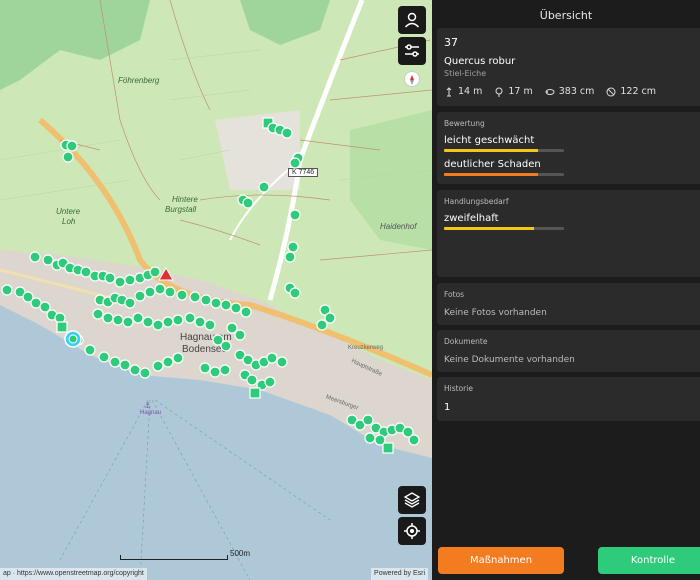  Describe the element at coordinates (412, 531) in the screenshot. I see `locate-button` at that location.